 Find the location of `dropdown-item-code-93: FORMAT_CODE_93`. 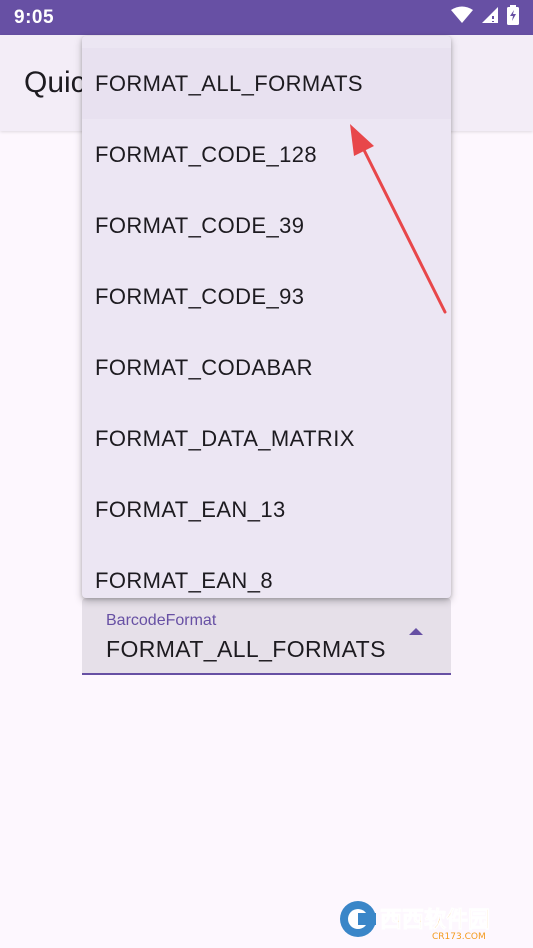

dropdown-item-code-93: FORMAT_CODE_93 is located at coordinates (266, 296).